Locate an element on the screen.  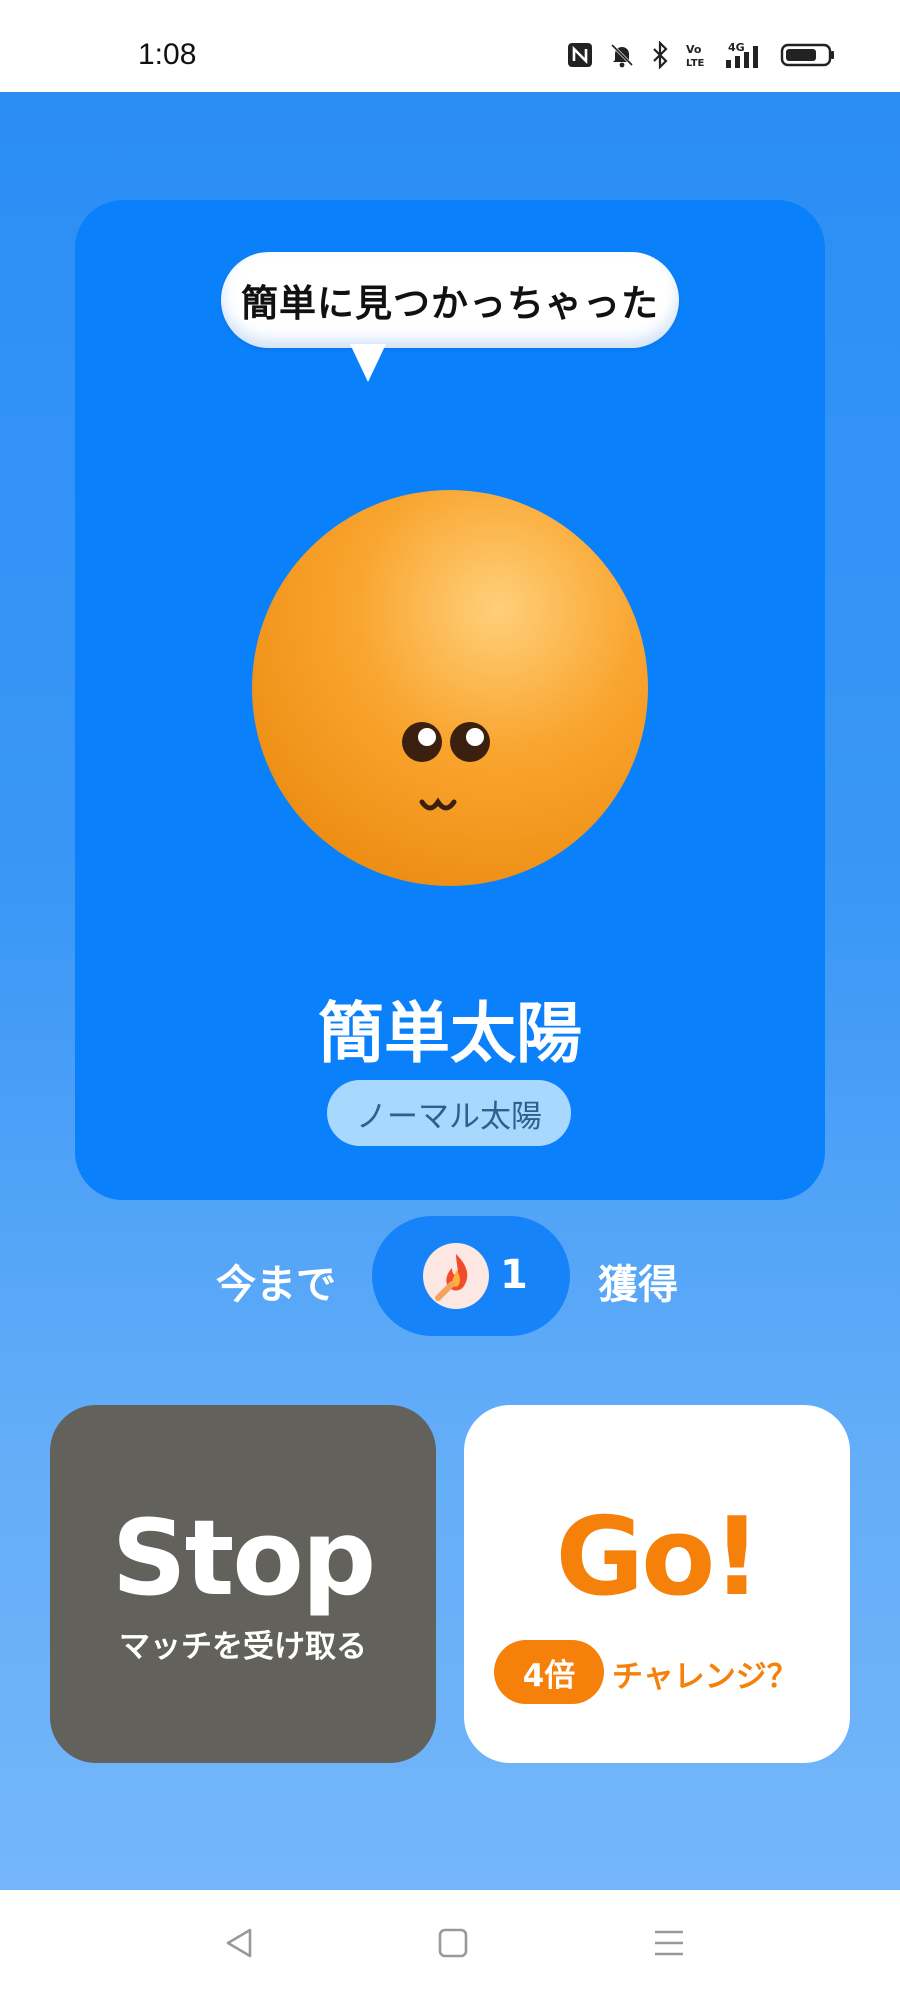
go-button-title: Go! is located at coordinates (658, 1557).